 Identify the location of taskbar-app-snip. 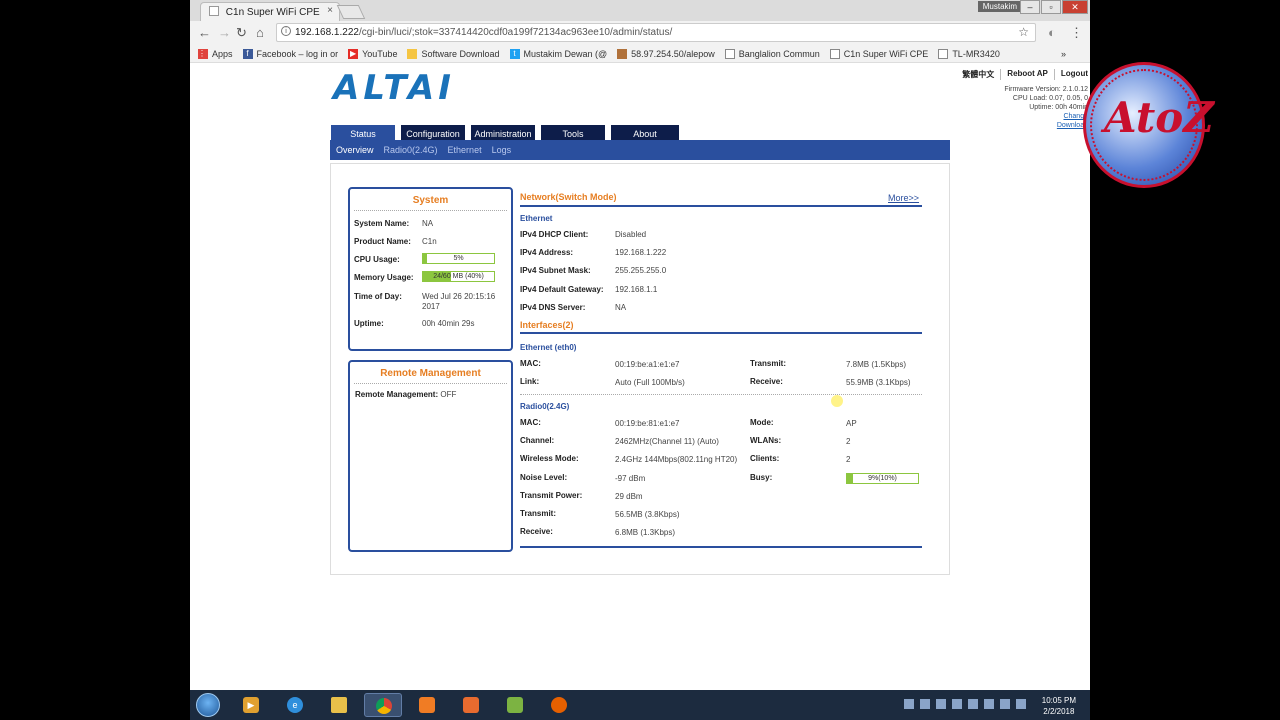
(471, 705).